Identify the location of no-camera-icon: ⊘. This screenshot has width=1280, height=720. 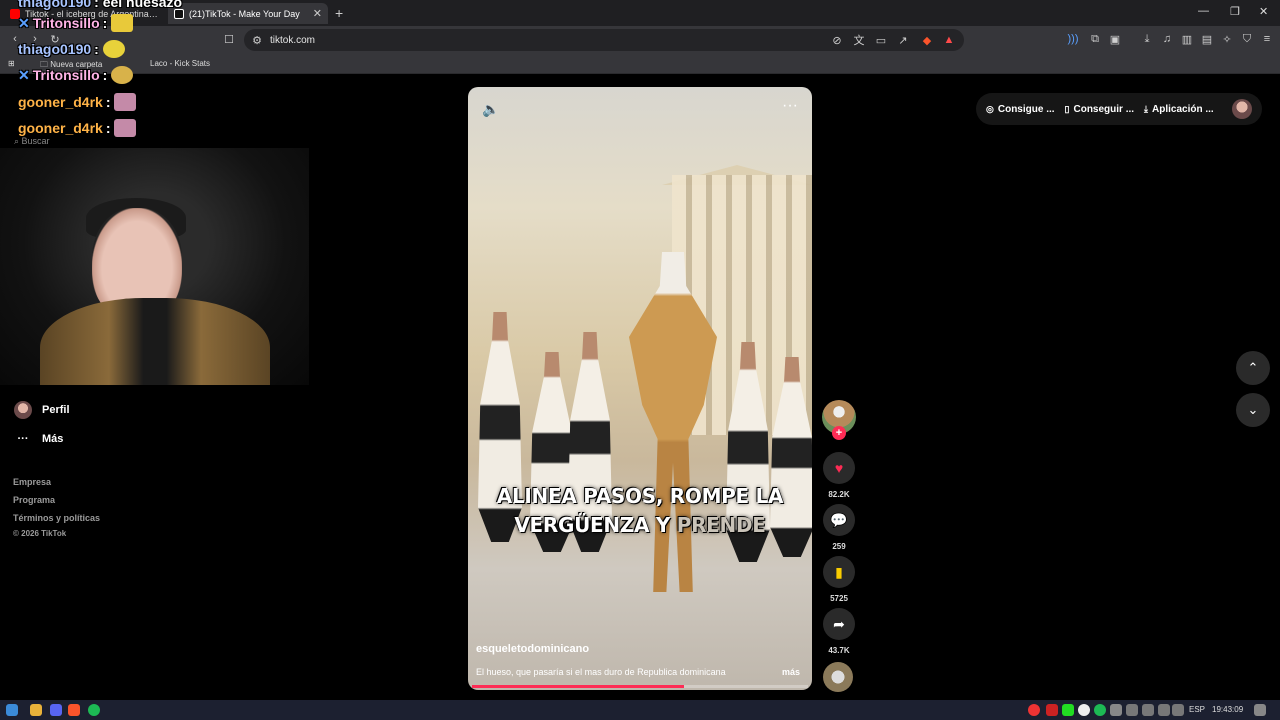
(837, 40).